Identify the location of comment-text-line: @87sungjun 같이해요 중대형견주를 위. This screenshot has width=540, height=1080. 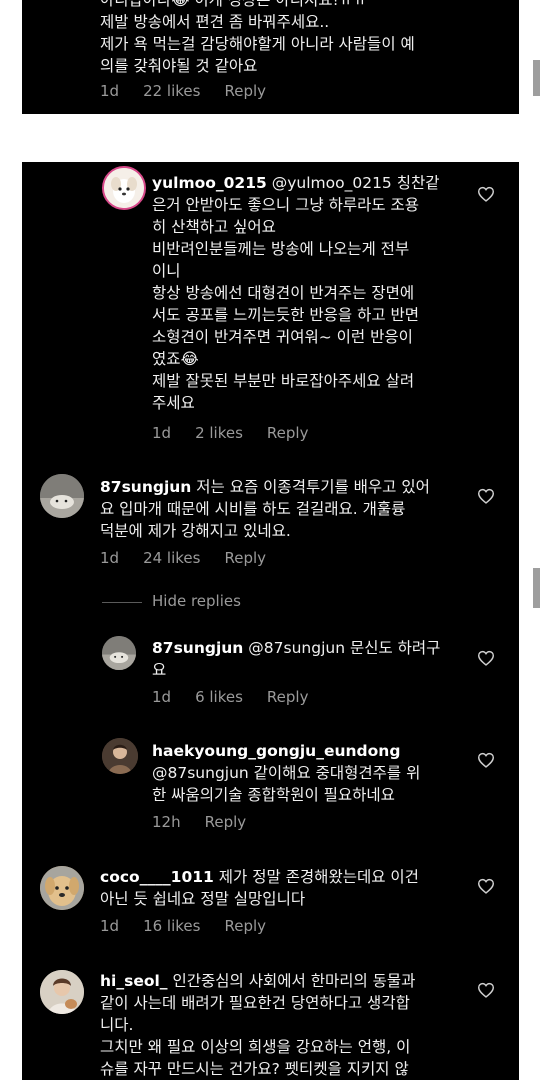
(286, 773).